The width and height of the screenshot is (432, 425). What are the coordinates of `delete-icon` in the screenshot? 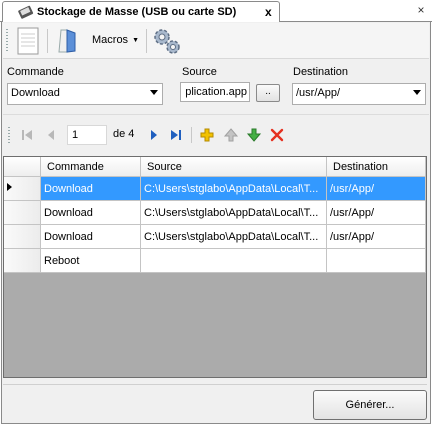 It's located at (277, 135).